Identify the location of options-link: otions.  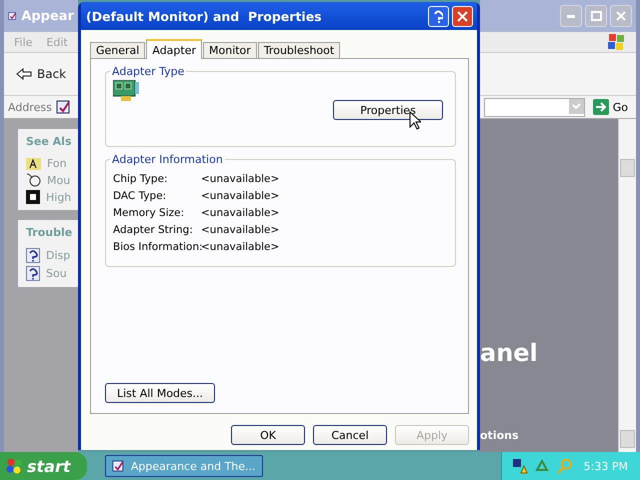
(549, 435).